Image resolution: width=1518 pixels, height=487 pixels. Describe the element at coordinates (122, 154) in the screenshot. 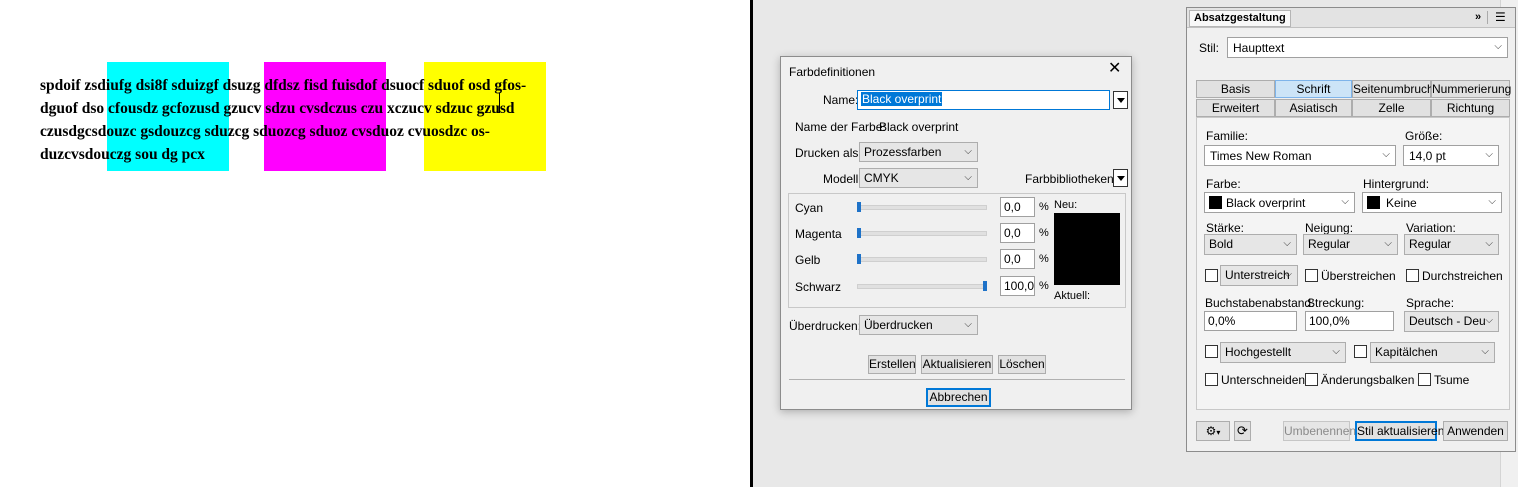

I see `text-line: duzcvsdouczg sou dg pcx` at that location.